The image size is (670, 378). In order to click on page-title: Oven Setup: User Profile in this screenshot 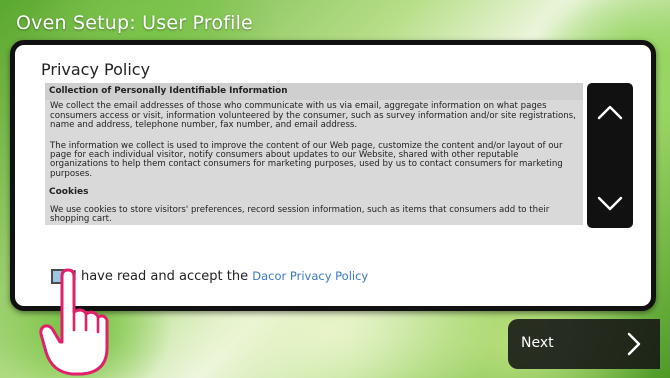, I will do `click(134, 23)`.